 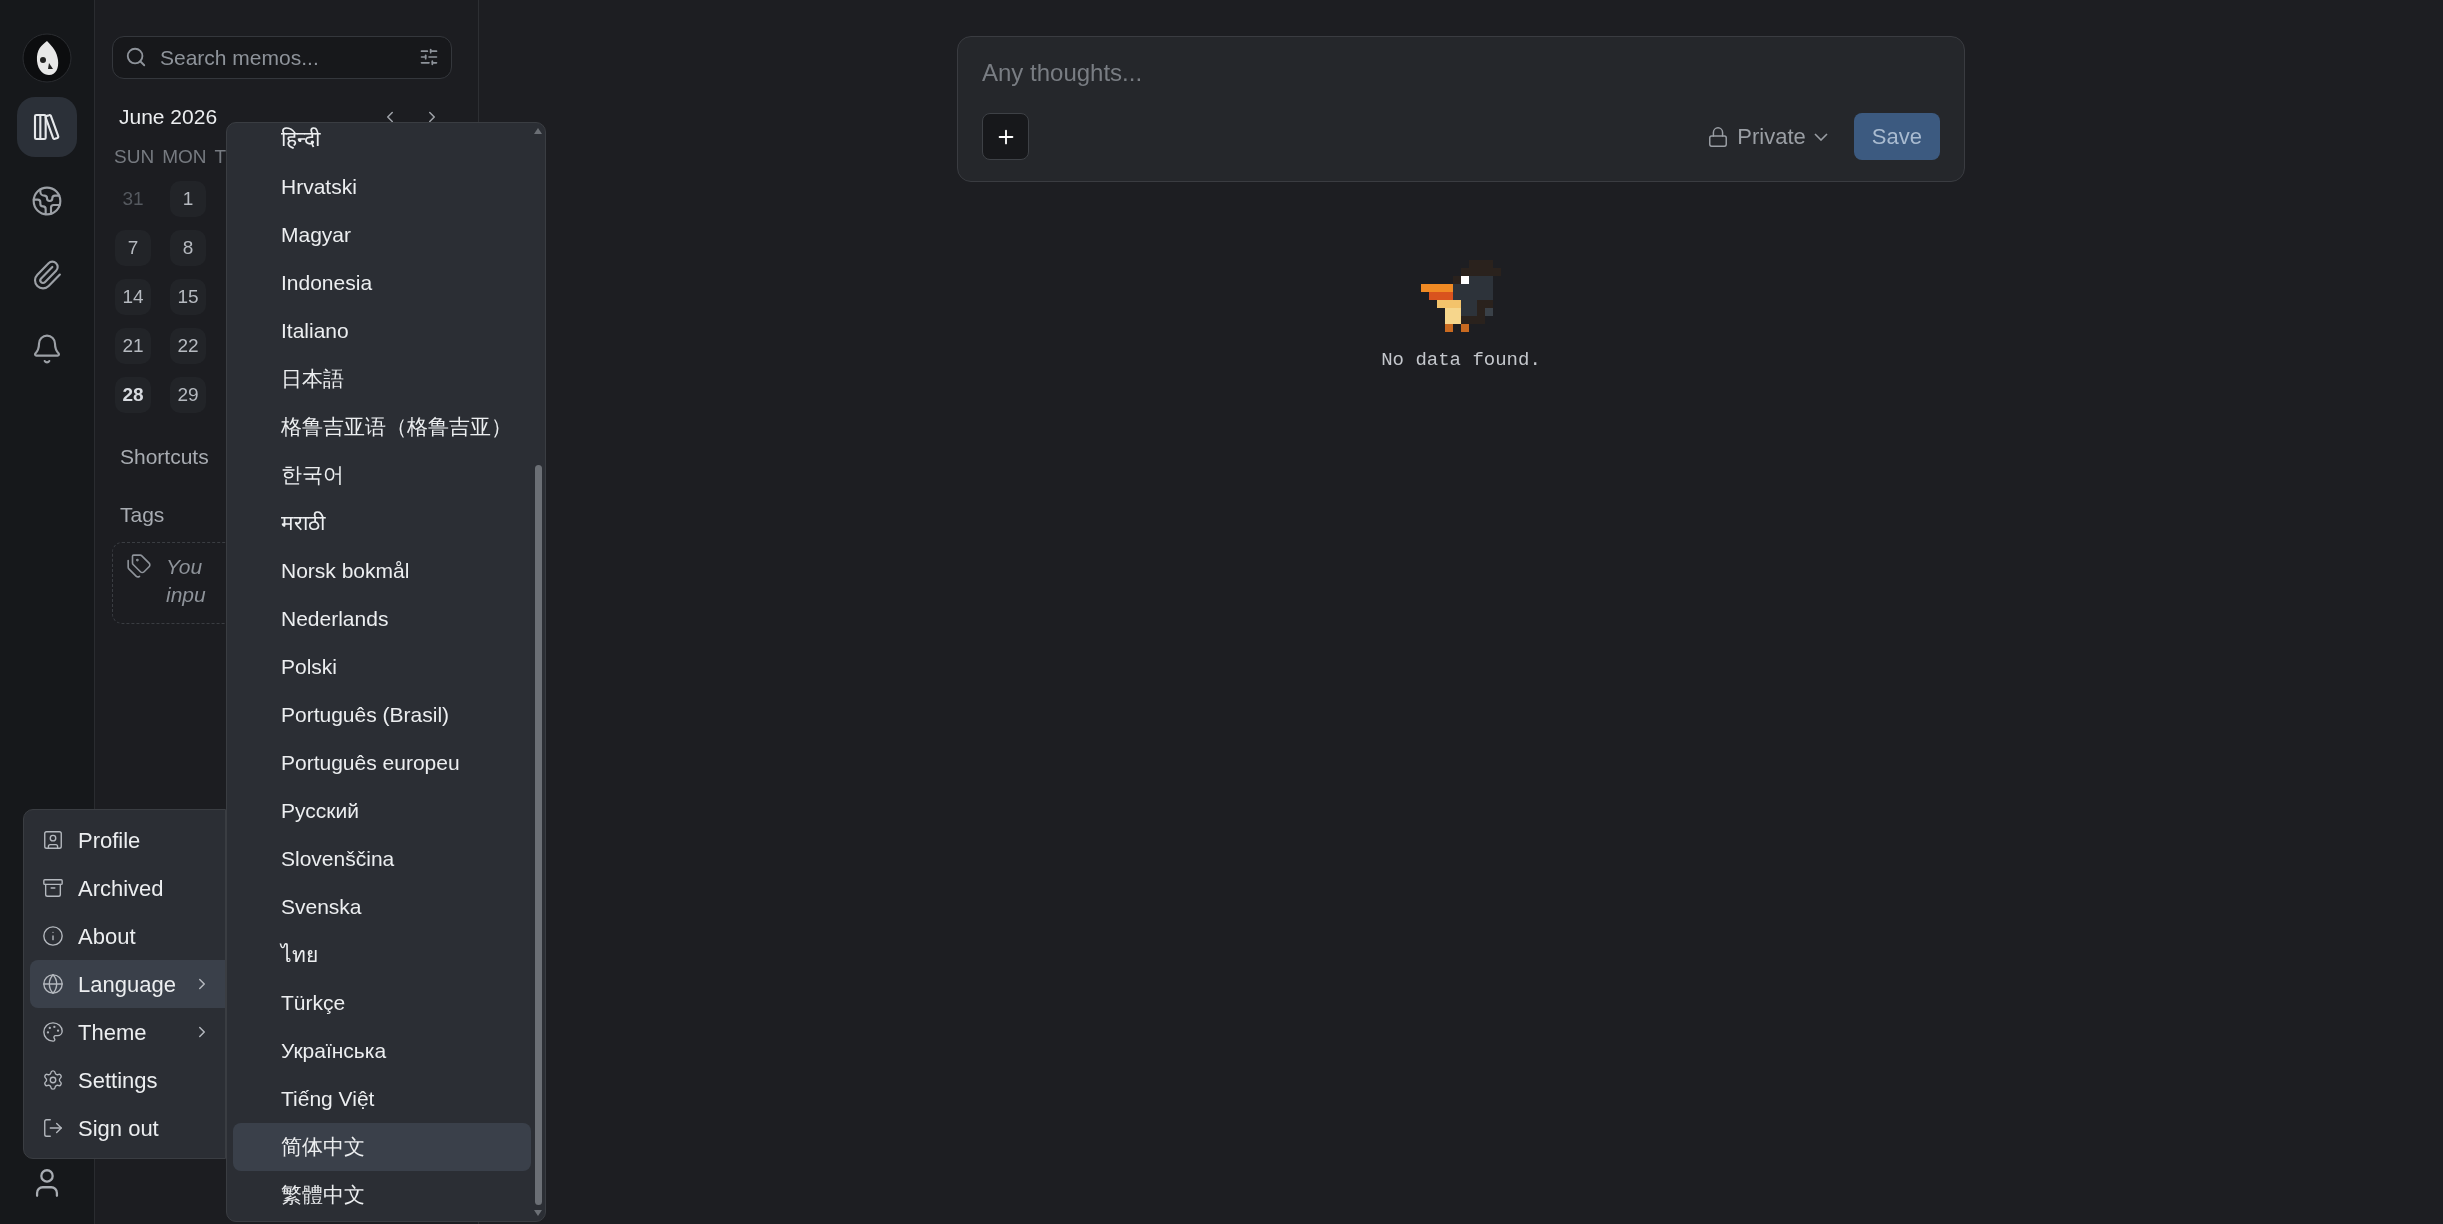 What do you see at coordinates (53, 888) in the screenshot?
I see `archive-icon` at bounding box center [53, 888].